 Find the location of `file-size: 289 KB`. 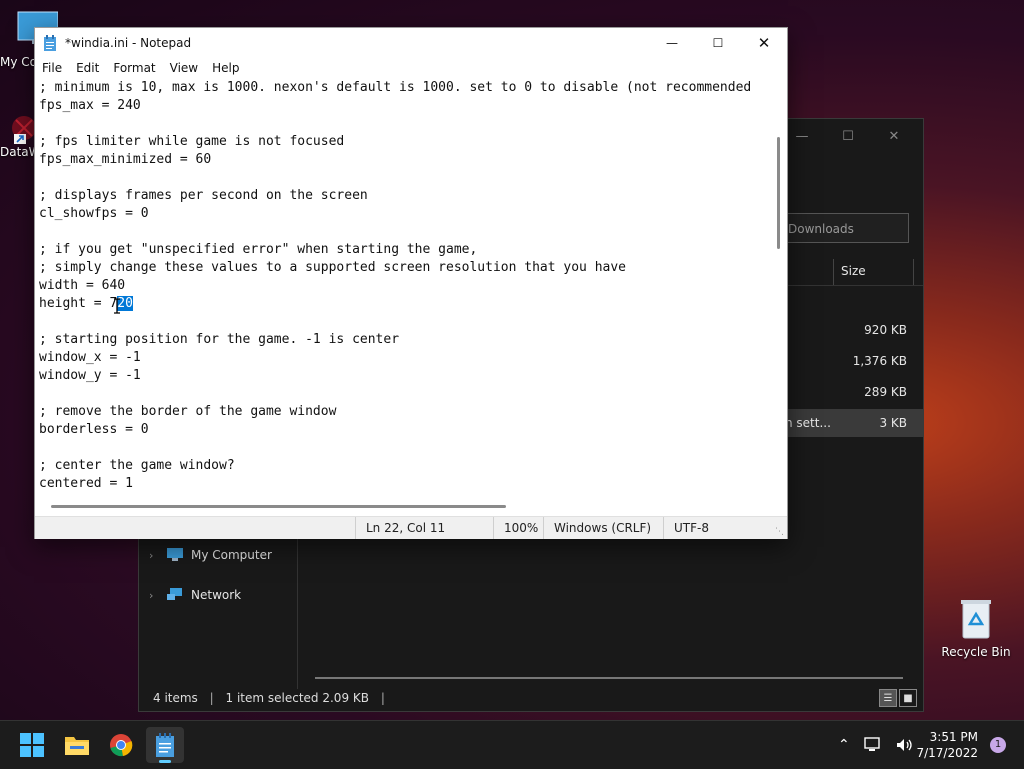

file-size: 289 KB is located at coordinates (885, 392).